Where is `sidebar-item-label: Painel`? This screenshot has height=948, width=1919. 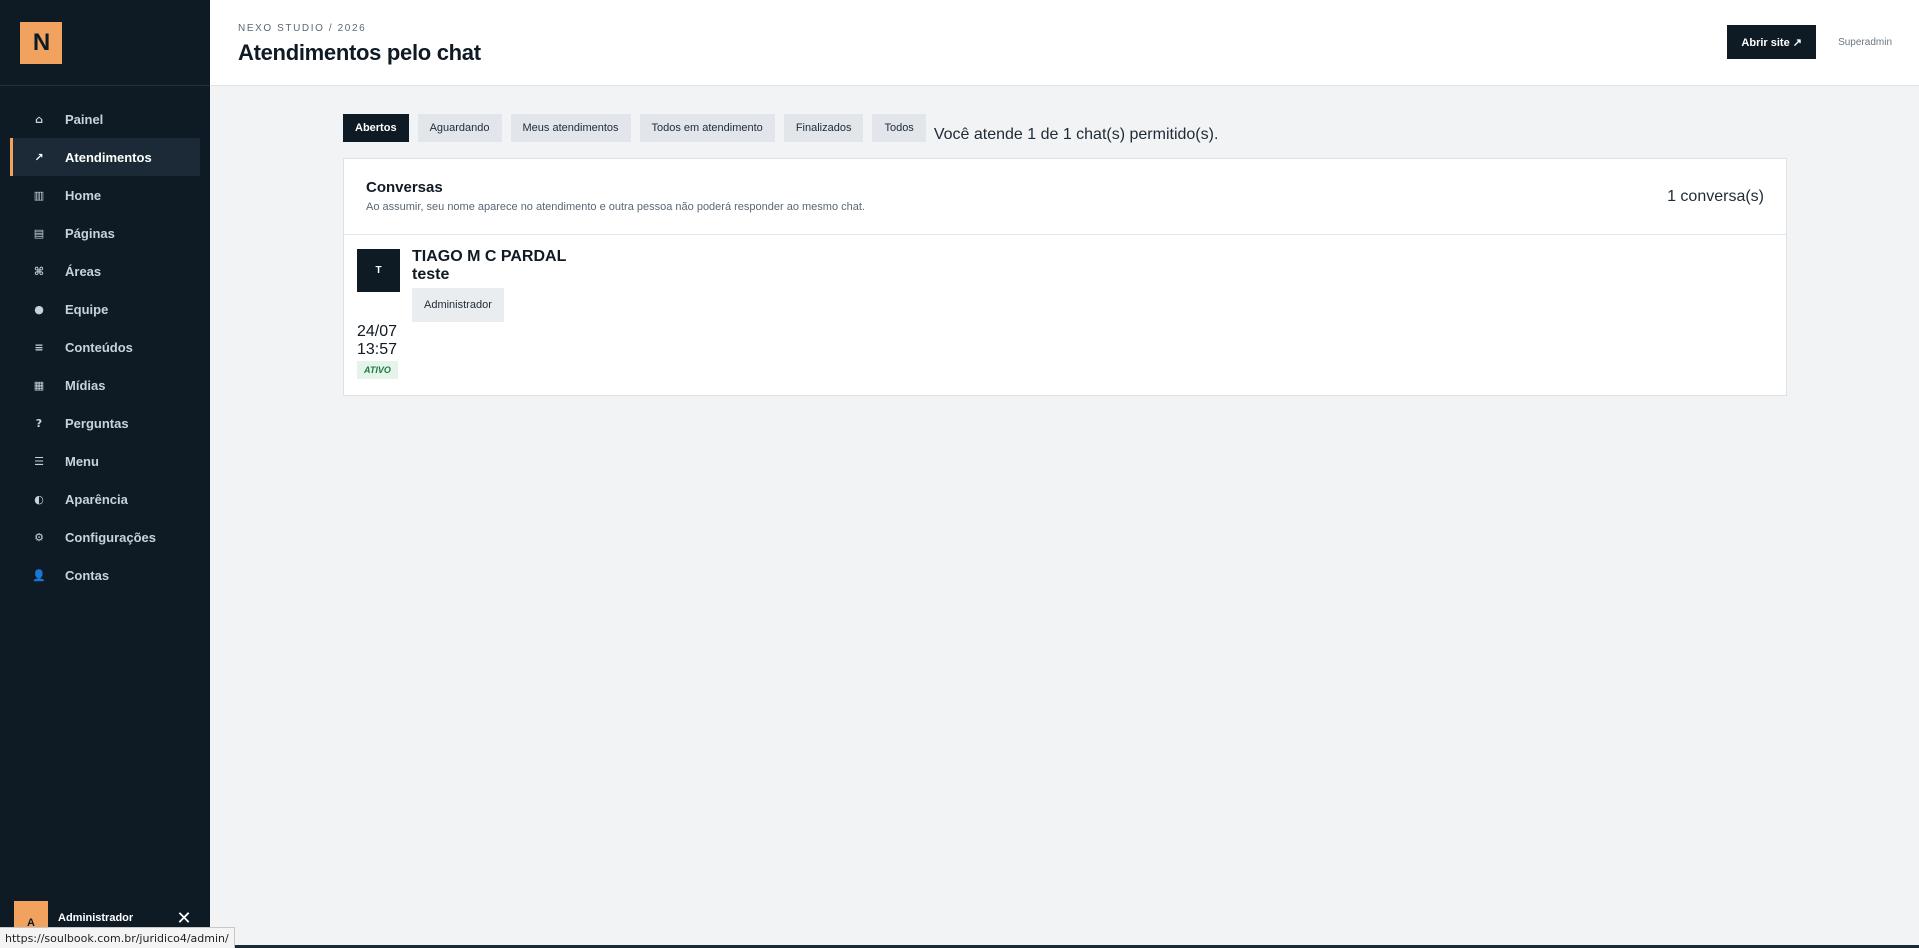
sidebar-item-label: Painel is located at coordinates (84, 119).